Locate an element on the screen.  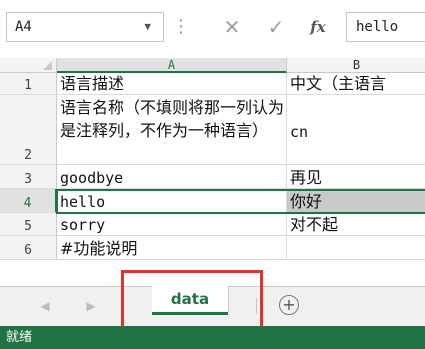
cell-a6: #功能说明 is located at coordinates (172, 248).